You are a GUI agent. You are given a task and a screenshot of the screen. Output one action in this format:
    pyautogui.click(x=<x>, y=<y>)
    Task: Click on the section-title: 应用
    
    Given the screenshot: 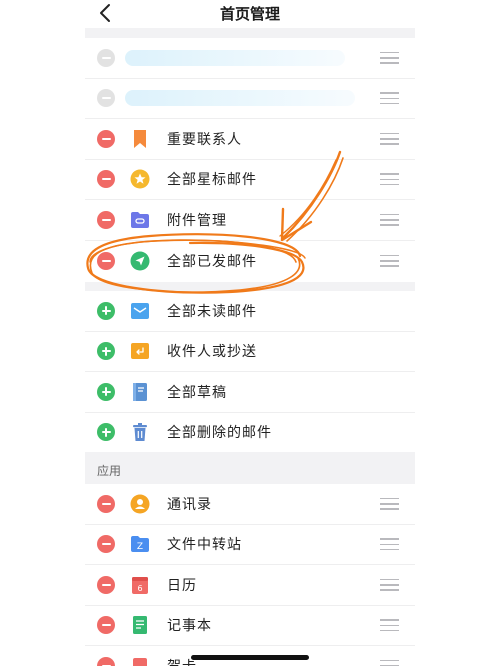 What is the action you would take?
    pyautogui.click(x=109, y=471)
    